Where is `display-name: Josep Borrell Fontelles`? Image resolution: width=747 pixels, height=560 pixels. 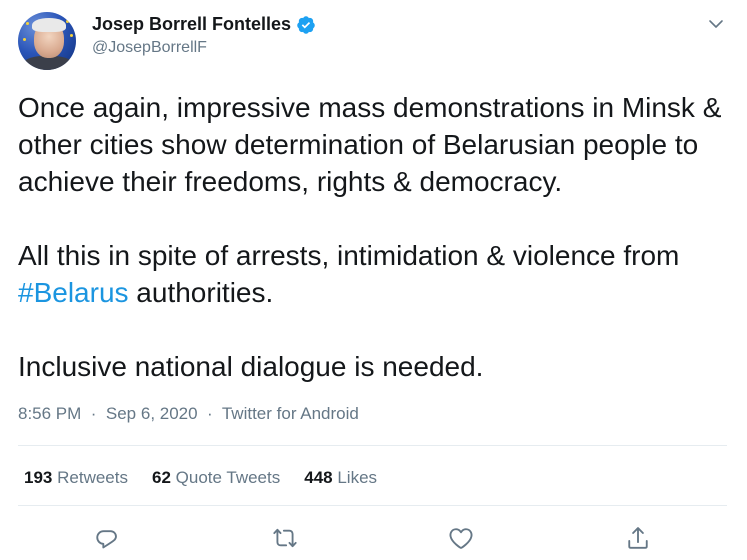 display-name: Josep Borrell Fontelles is located at coordinates (191, 24).